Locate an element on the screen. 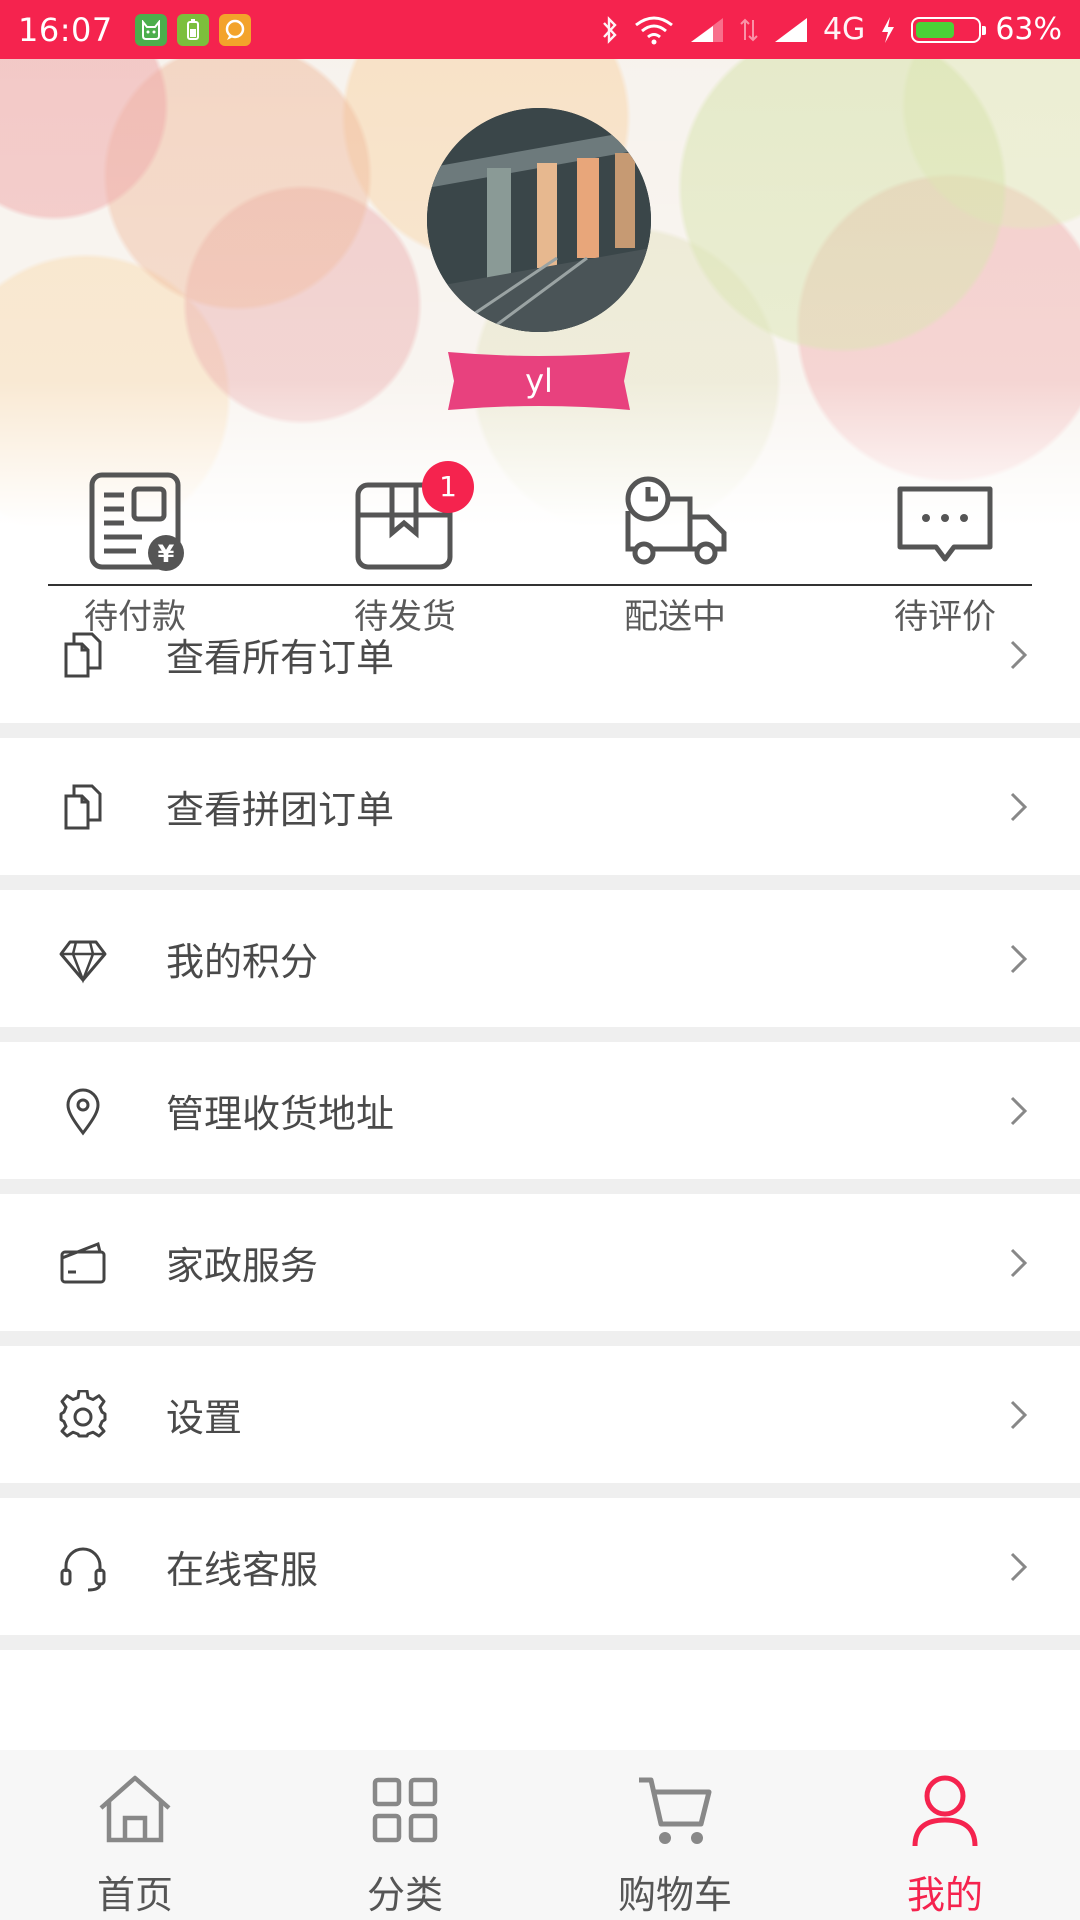  nav-label: 首页 is located at coordinates (134, 1895).